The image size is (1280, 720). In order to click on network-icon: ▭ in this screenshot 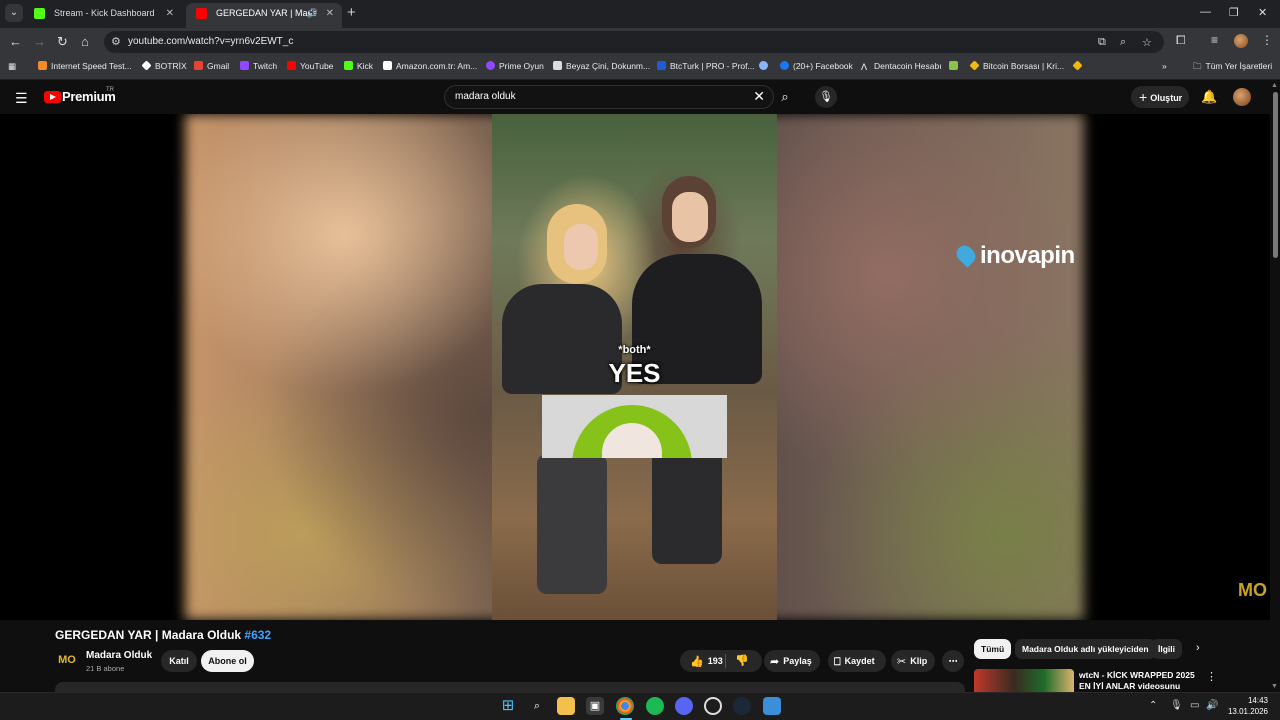, I will do `click(1194, 705)`.